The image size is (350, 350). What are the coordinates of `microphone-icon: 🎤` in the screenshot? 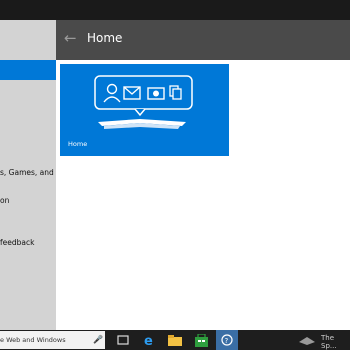 It's located at (98, 339).